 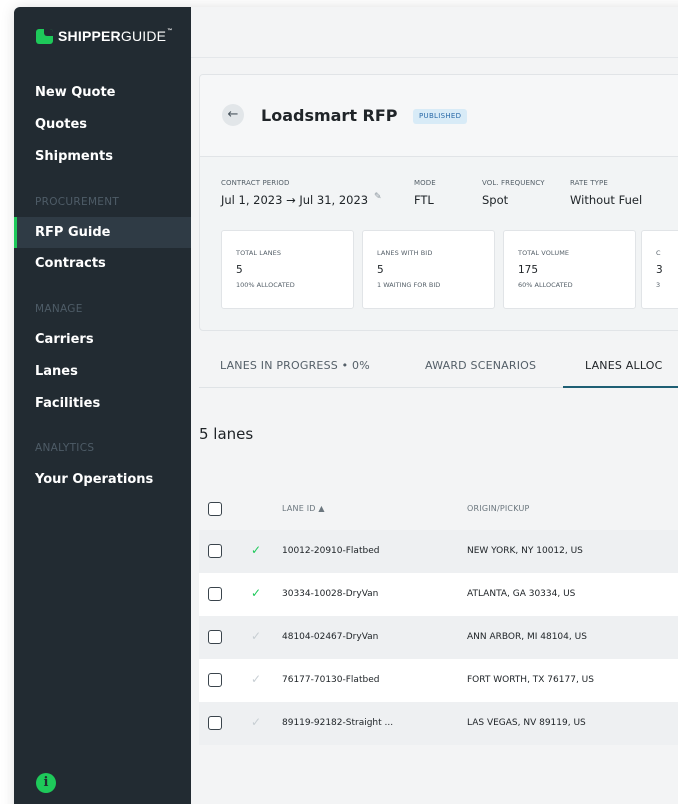 What do you see at coordinates (544, 253) in the screenshot?
I see `stat-label: TOTAL VOLUME` at bounding box center [544, 253].